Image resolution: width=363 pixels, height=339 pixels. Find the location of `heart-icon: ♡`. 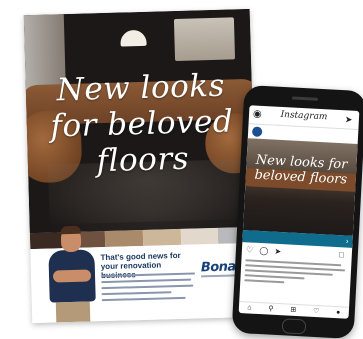

heart-icon: ♡ is located at coordinates (250, 249).